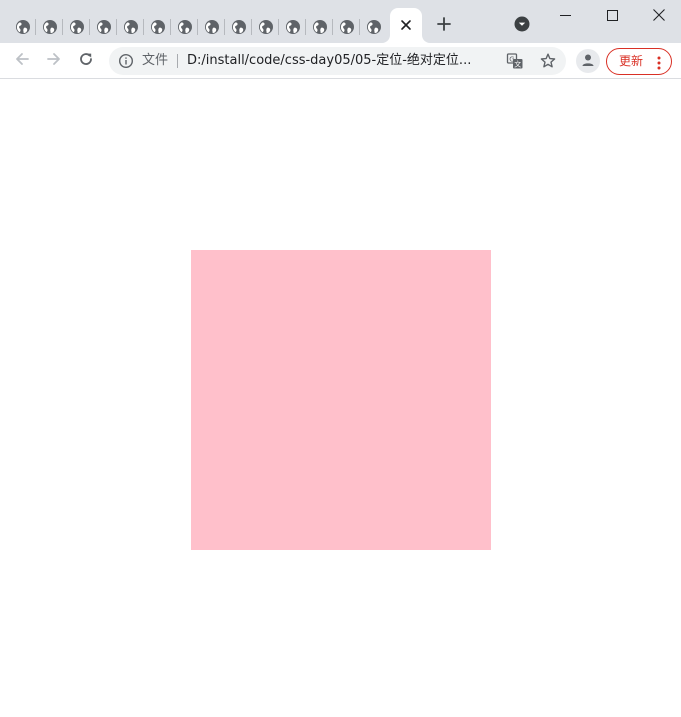 This screenshot has width=681, height=717. I want to click on star-icon, so click(548, 61).